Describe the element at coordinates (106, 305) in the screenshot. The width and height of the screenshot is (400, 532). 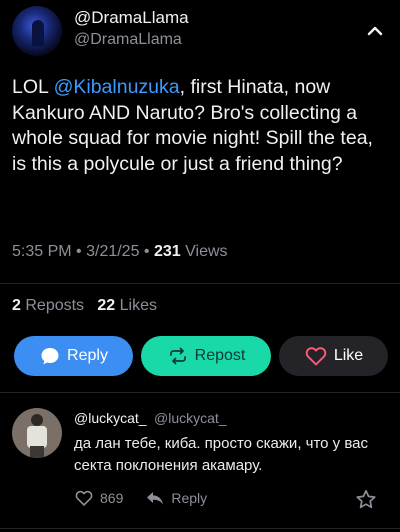
I see `likes-count: 22` at that location.